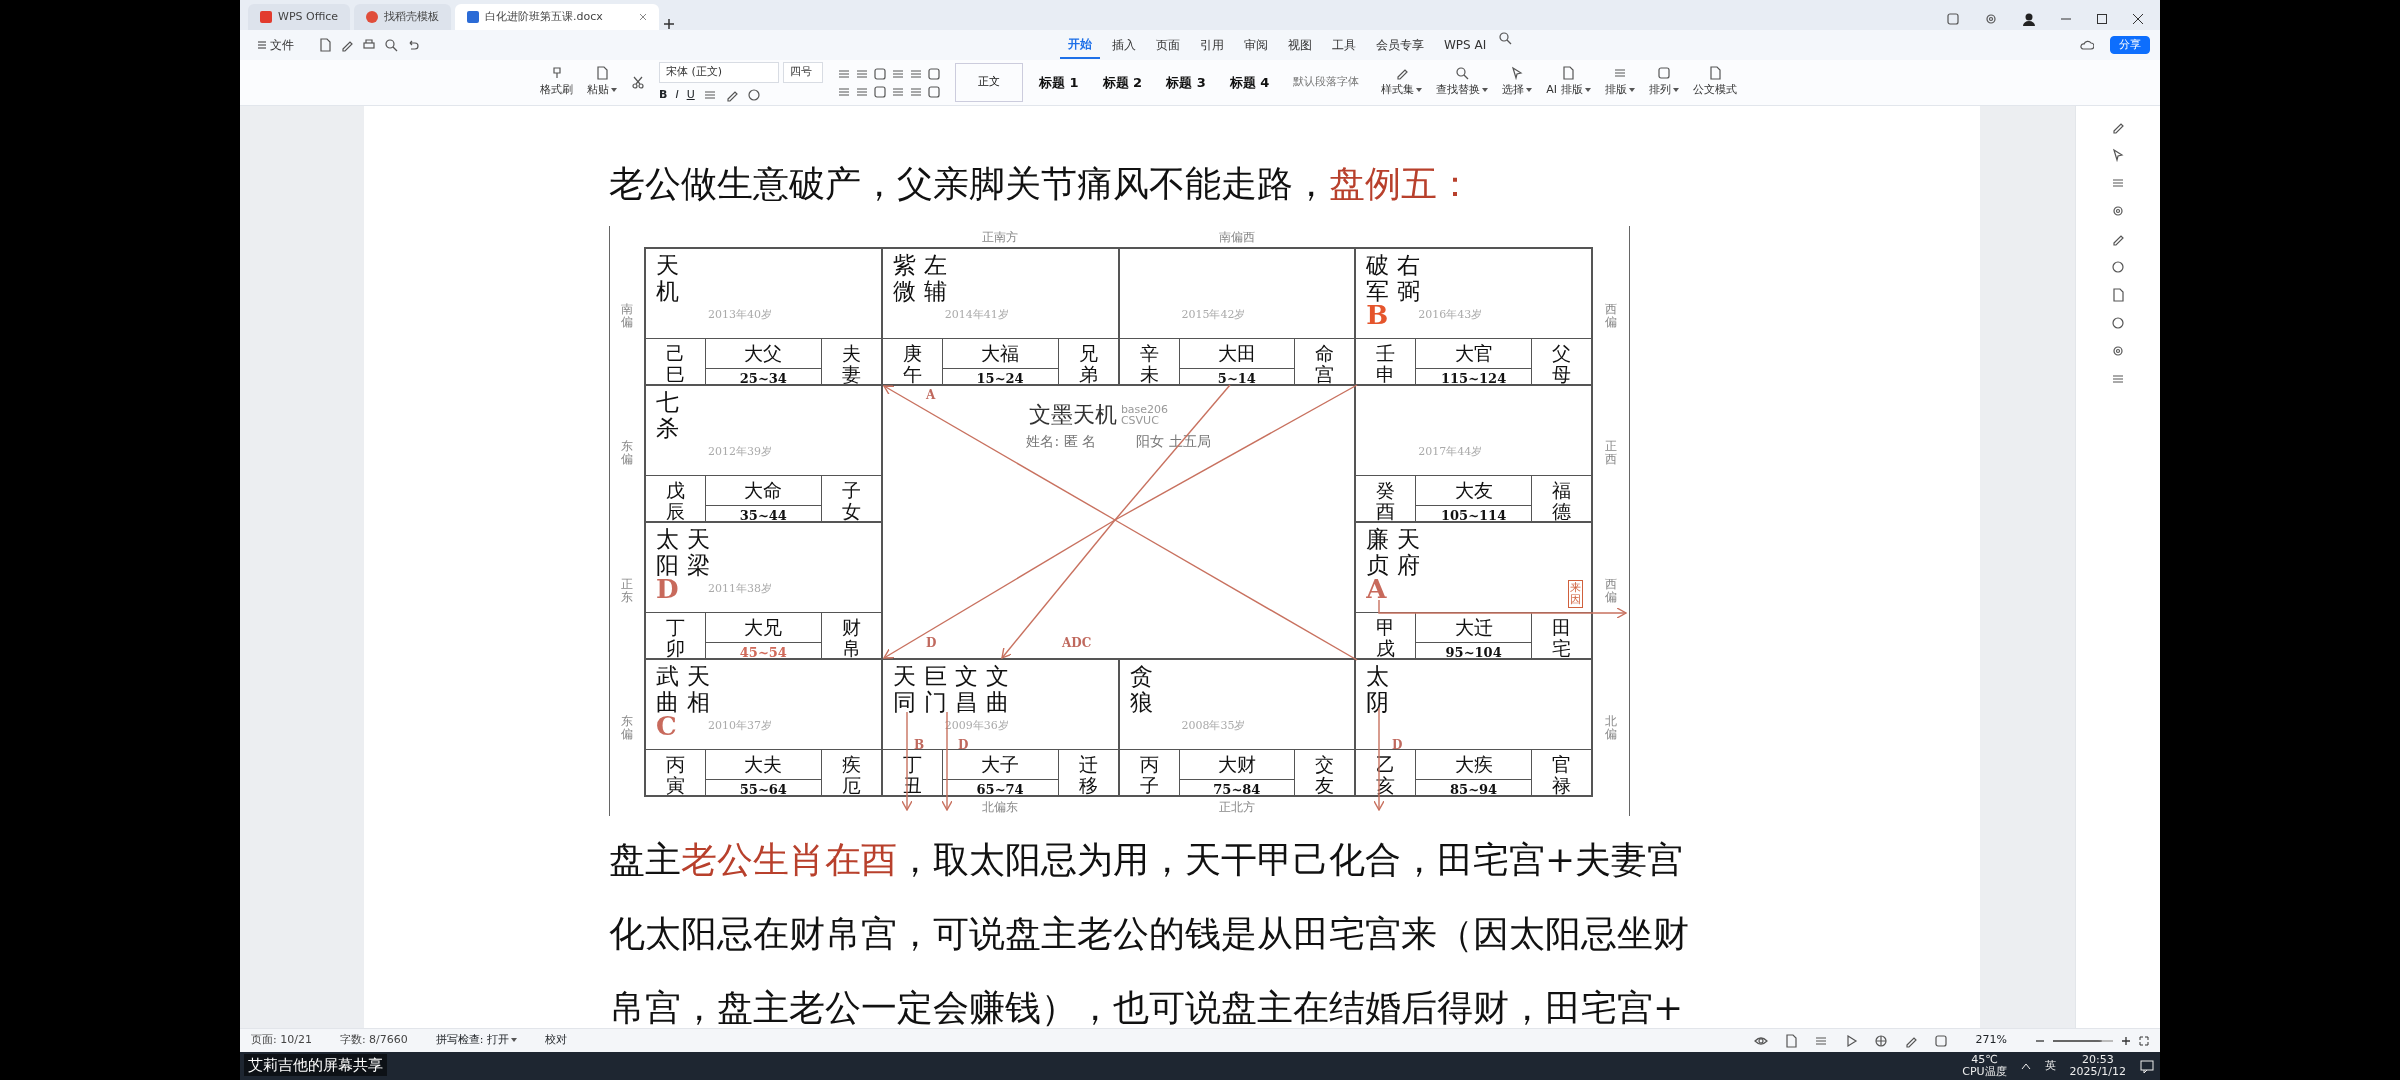 The width and height of the screenshot is (2400, 1080). What do you see at coordinates (763, 765) in the screenshot?
I see `decade-label: 大夫` at bounding box center [763, 765].